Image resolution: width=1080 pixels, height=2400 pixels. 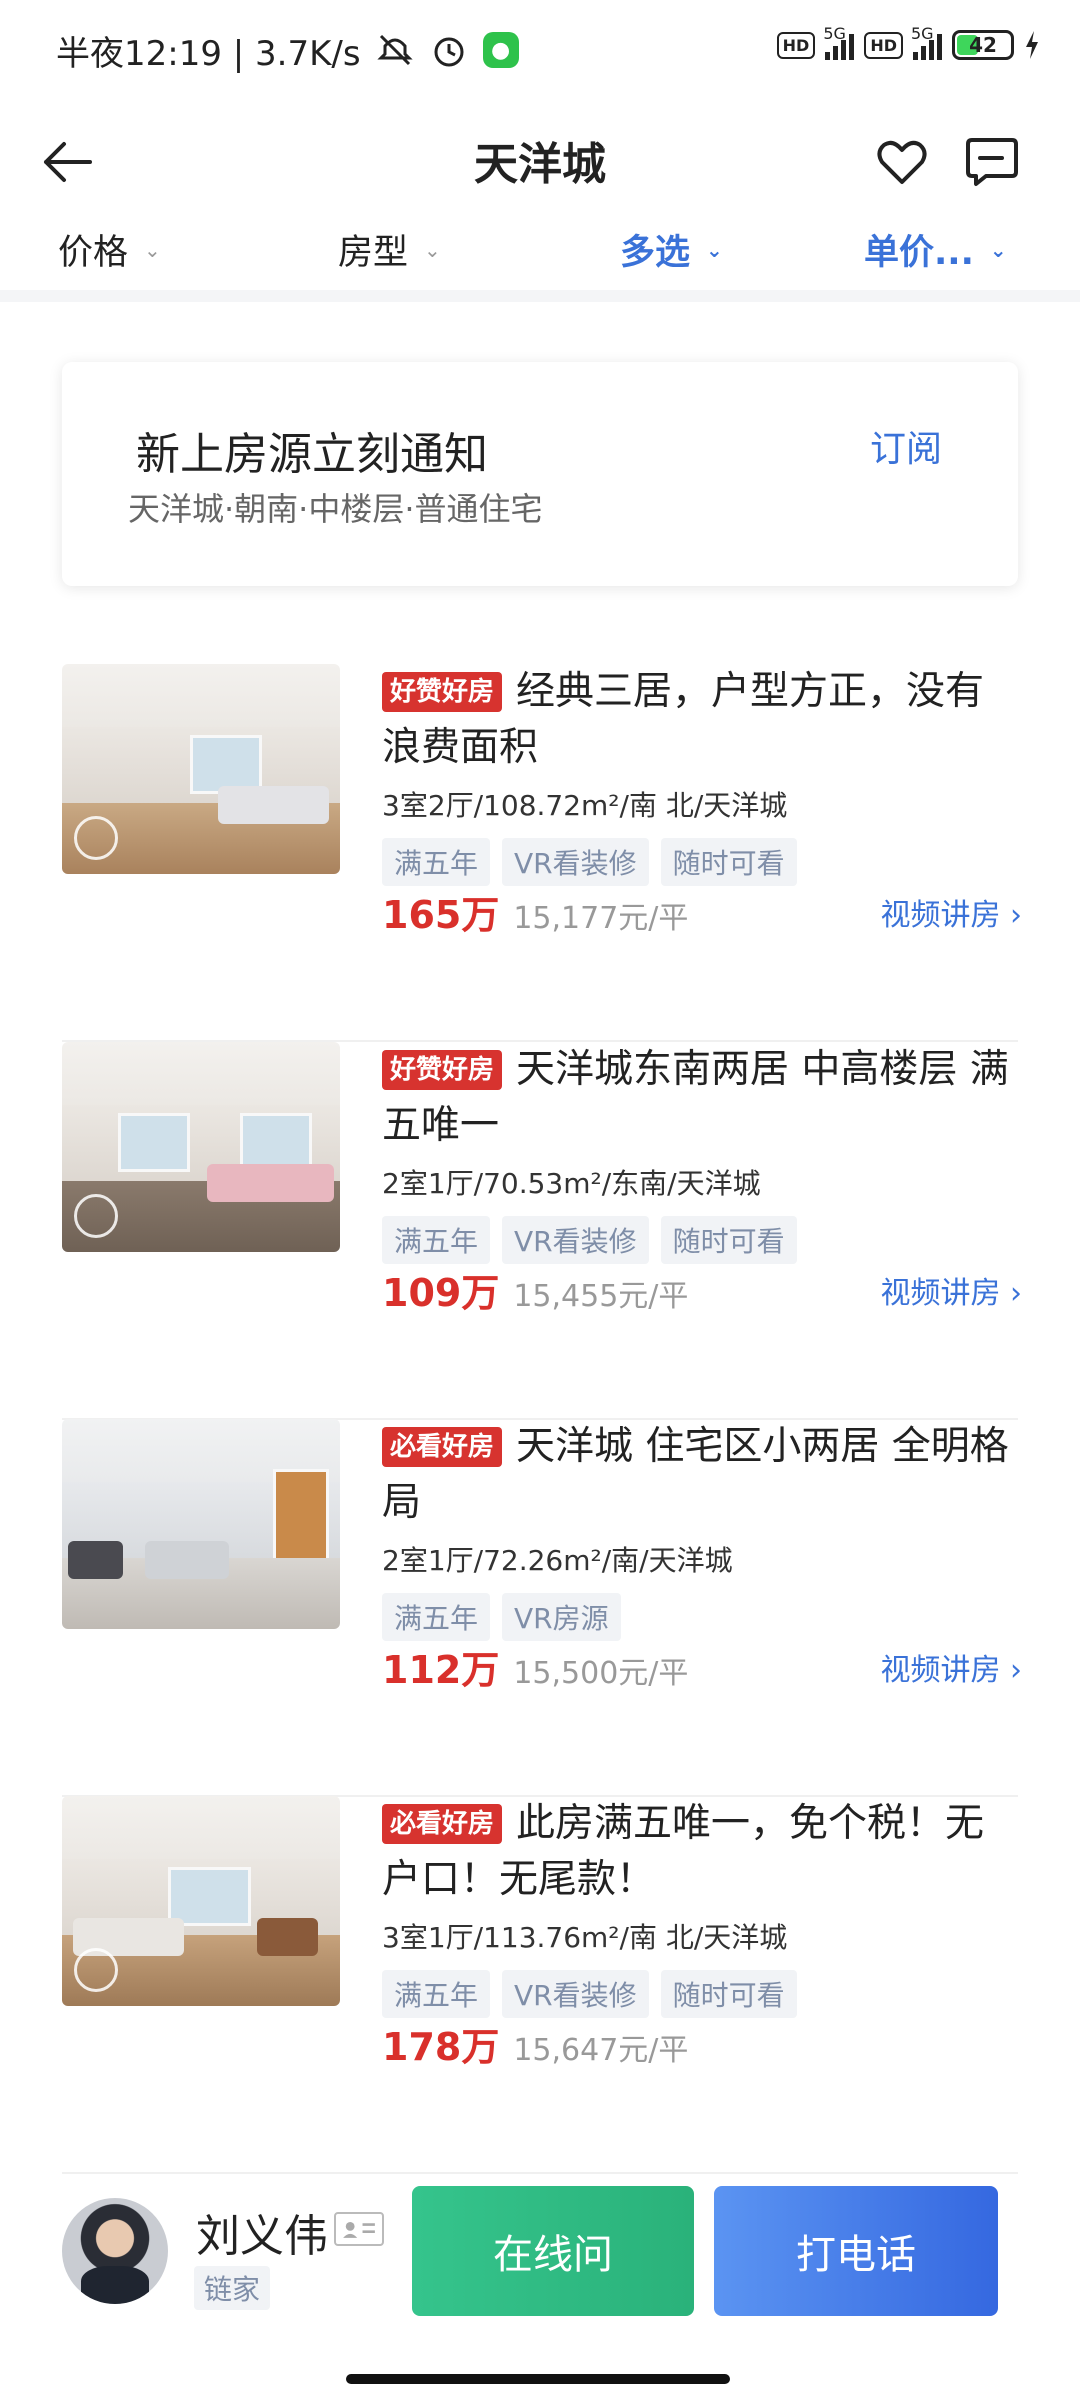 I want to click on mute-icon, so click(x=394, y=50).